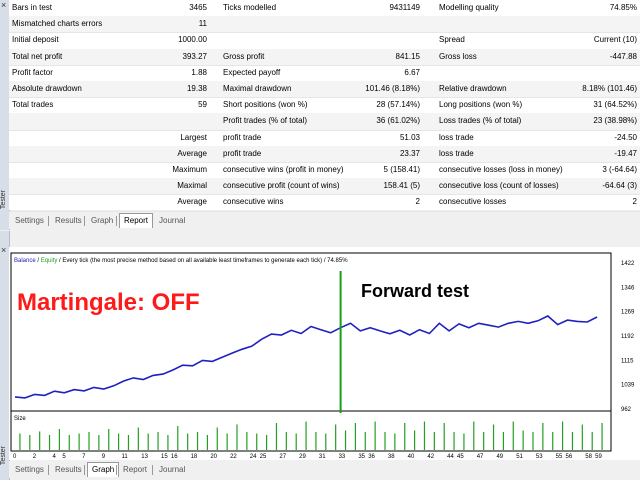  I want to click on report-cell-v2: 841.15, so click(407, 56).